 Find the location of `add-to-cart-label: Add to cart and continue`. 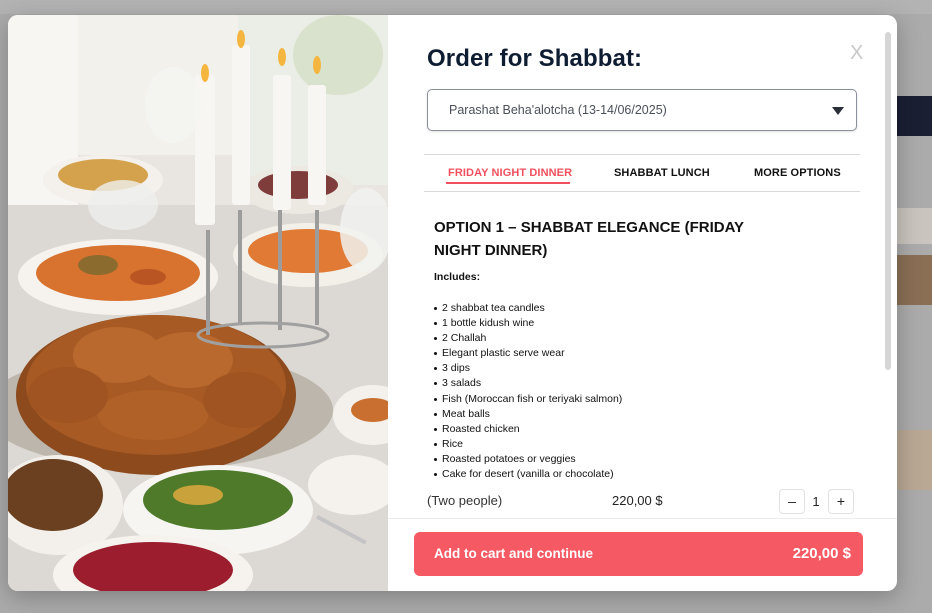

add-to-cart-label: Add to cart and continue is located at coordinates (514, 553).